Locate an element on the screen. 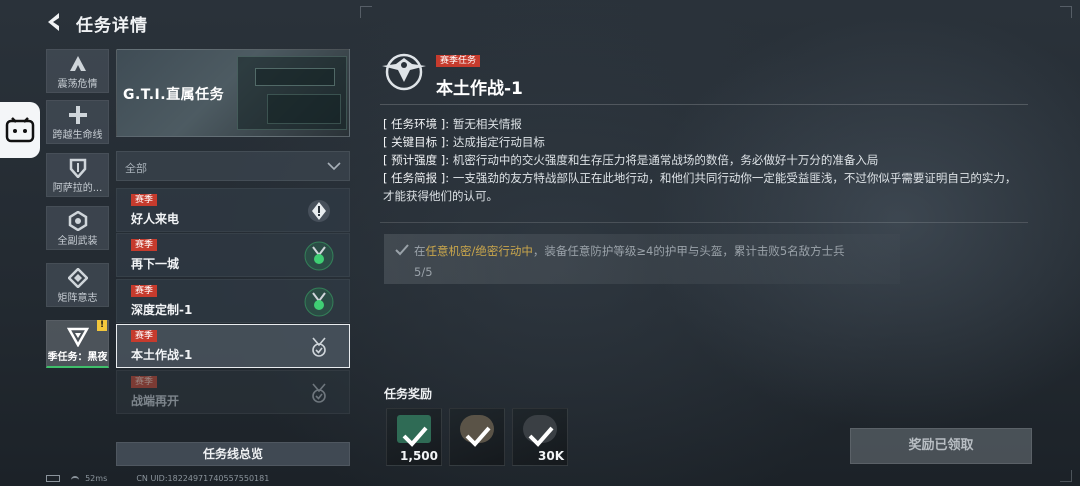 The width and height of the screenshot is (1080, 486). completed-medal-icon is located at coordinates (319, 347).